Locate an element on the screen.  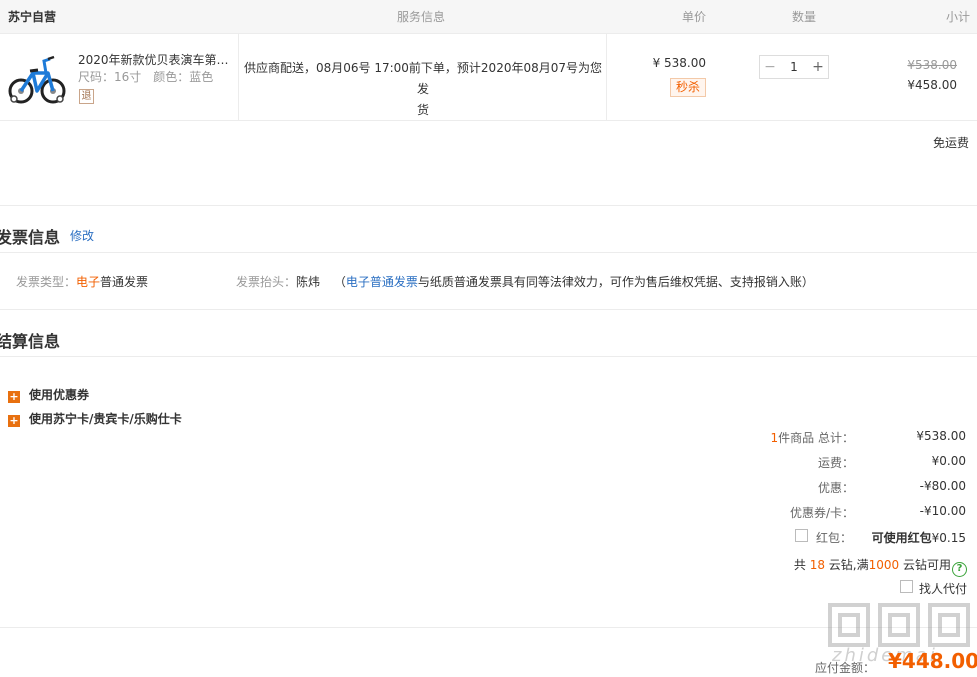
shipping-note: 免运费 is located at coordinates (950, 143).